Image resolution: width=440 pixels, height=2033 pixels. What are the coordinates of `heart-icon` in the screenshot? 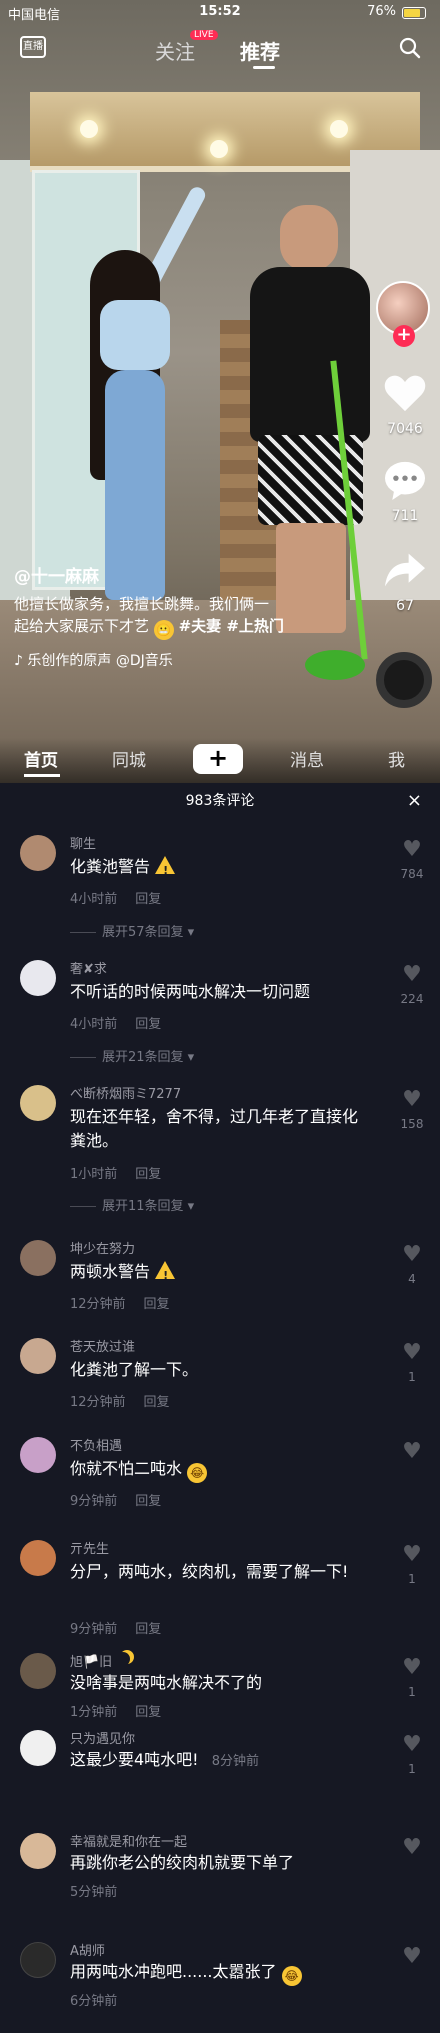 It's located at (405, 393).